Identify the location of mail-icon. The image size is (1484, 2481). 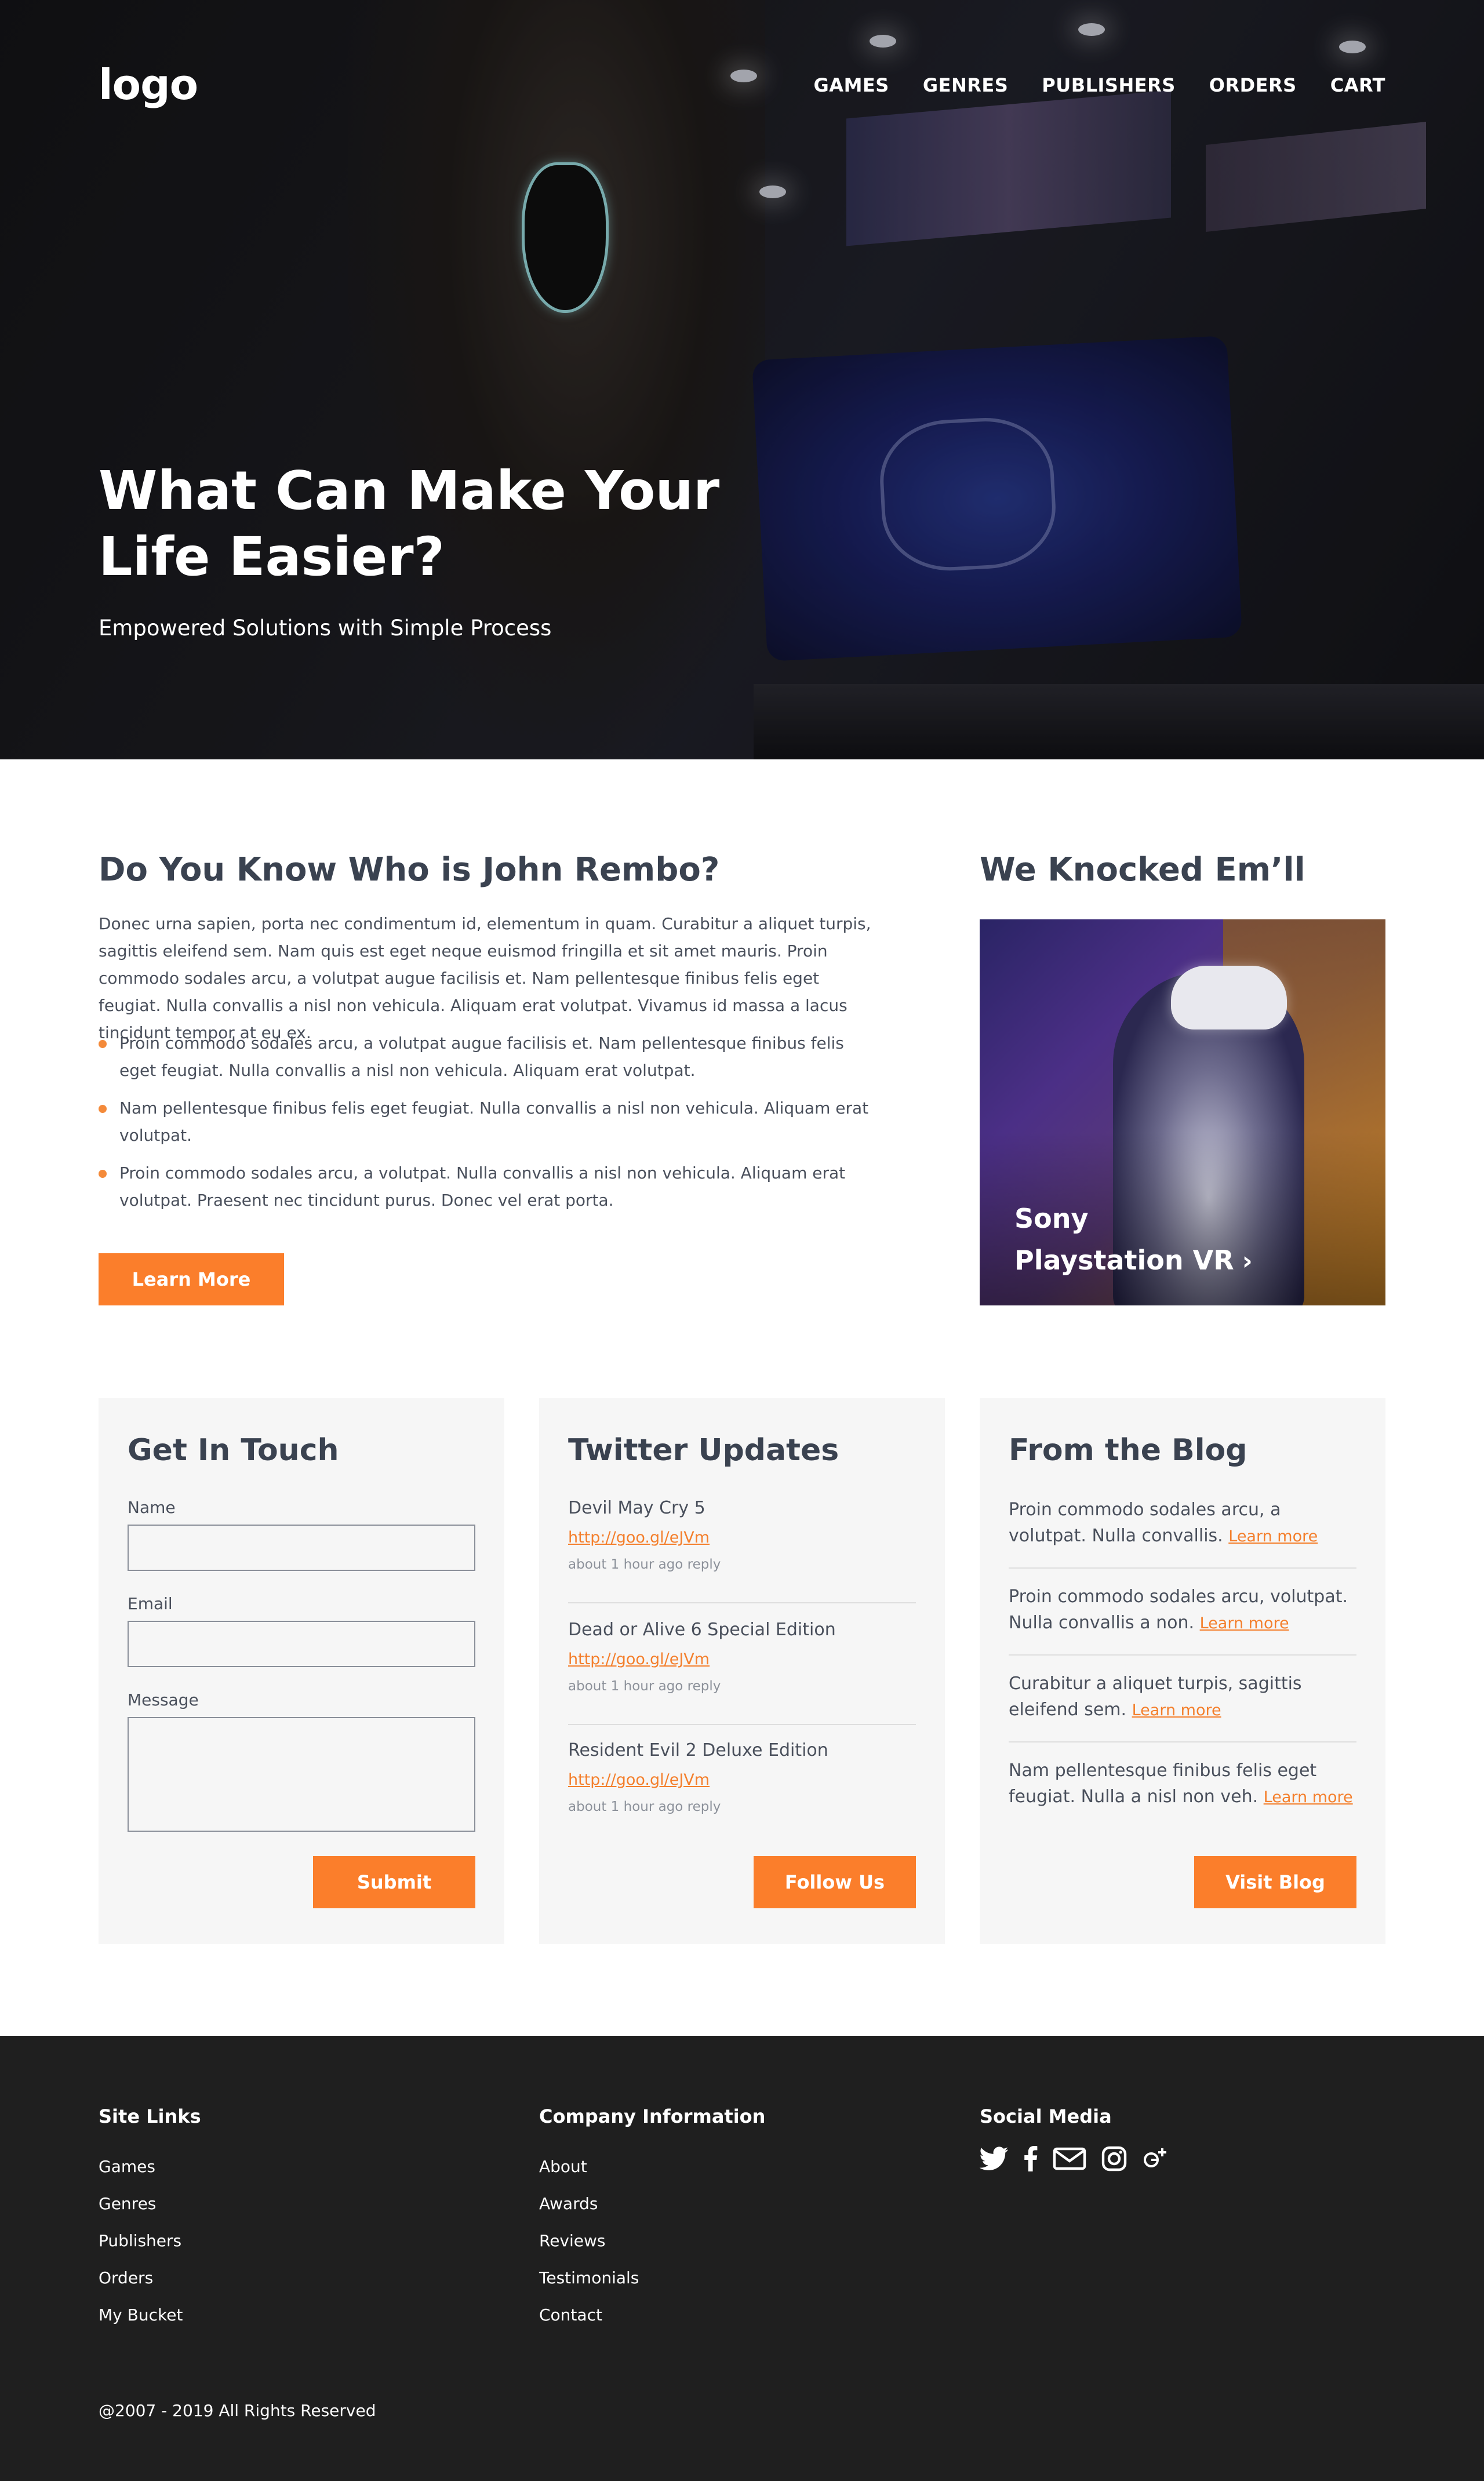
(1069, 2158).